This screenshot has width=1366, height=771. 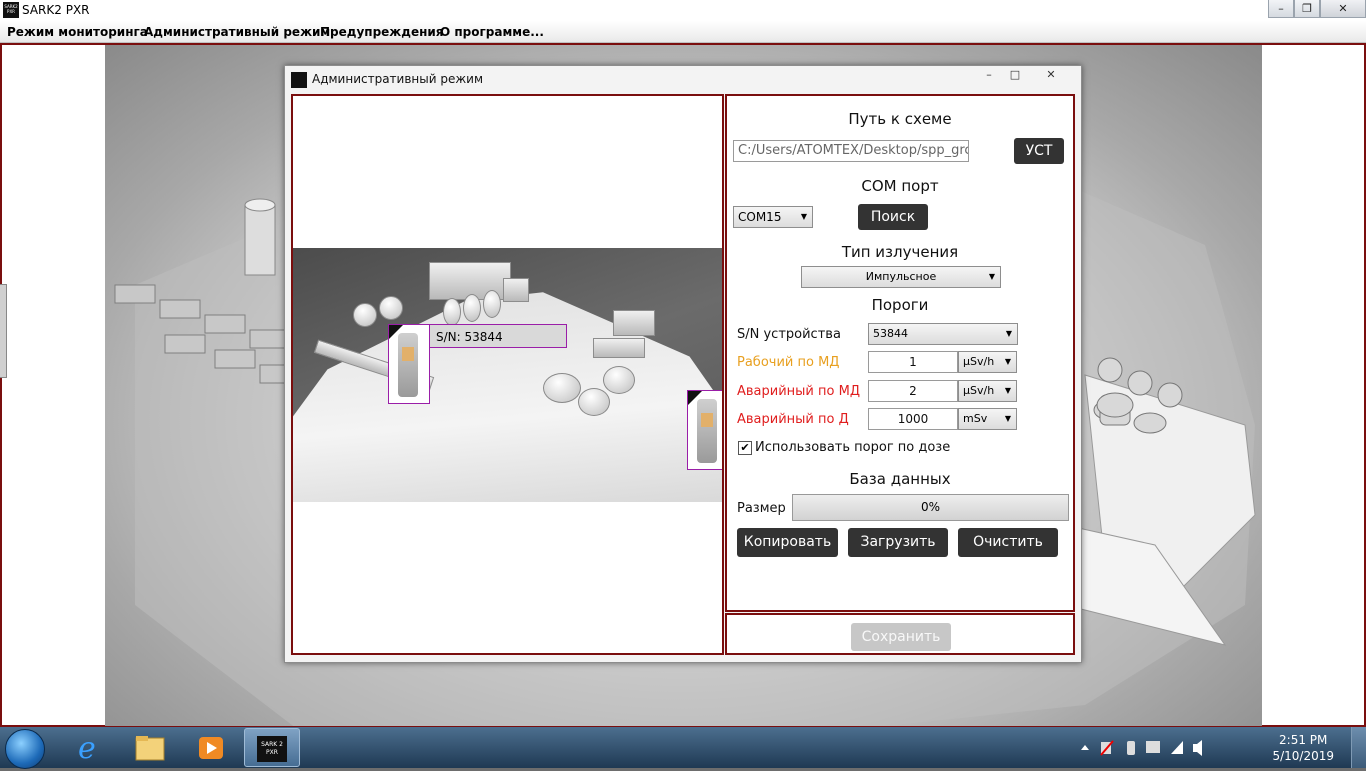 I want to click on set-path-button: УСТ, so click(x=1039, y=151).